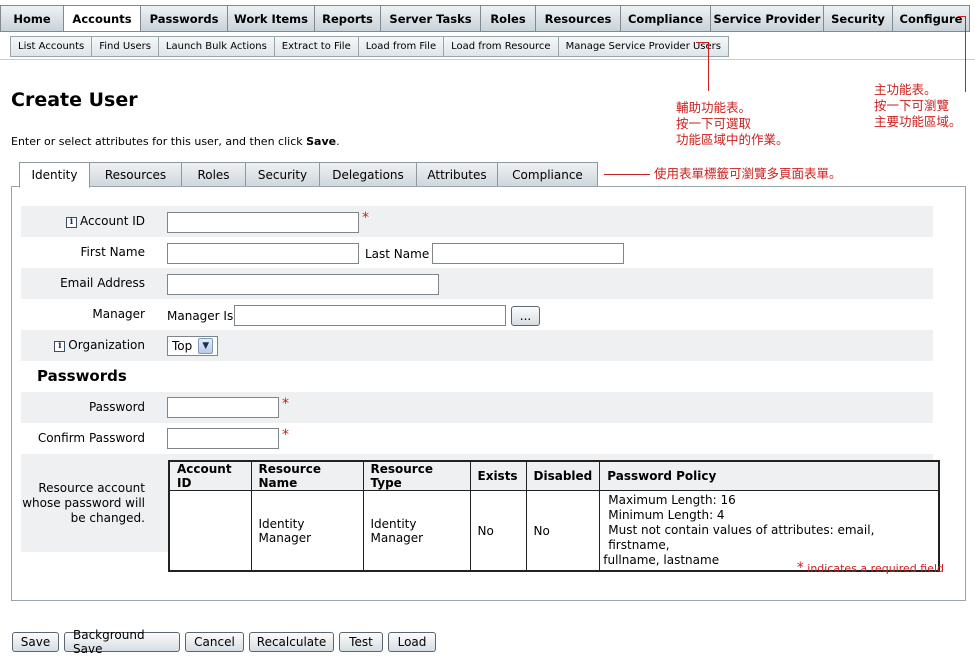  I want to click on instructions-save-word: Save, so click(321, 141).